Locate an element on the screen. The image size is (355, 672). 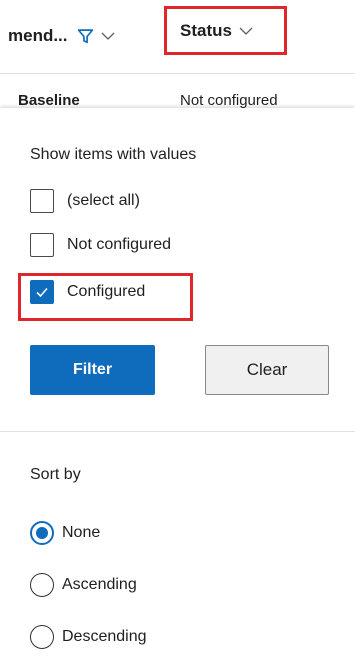
sort-option-label: Ascending is located at coordinates (99, 584).